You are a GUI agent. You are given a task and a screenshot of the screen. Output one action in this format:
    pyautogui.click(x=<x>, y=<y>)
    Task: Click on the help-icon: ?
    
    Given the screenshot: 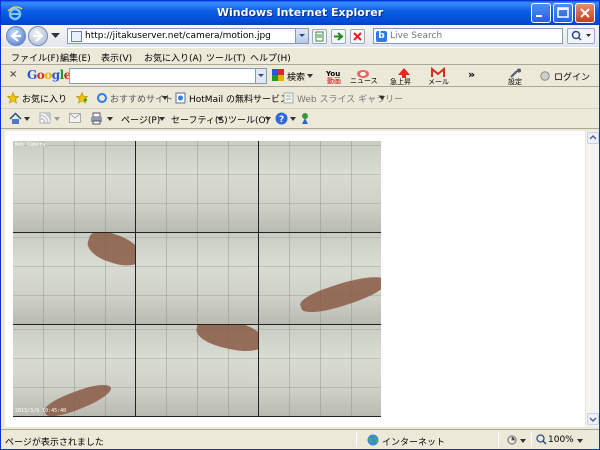 What is the action you would take?
    pyautogui.click(x=281, y=118)
    